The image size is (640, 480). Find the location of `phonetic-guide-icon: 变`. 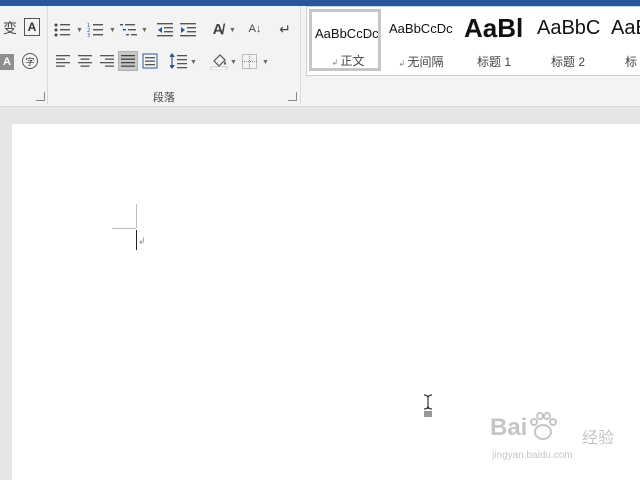

phonetic-guide-icon: 变 is located at coordinates (10, 28).